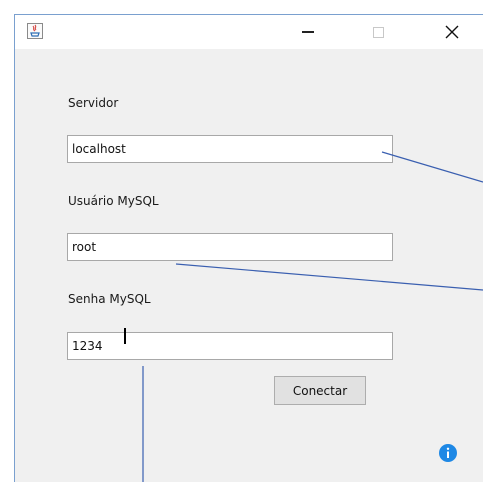 Image resolution: width=483 pixels, height=482 pixels. I want to click on maximize-button, so click(378, 32).